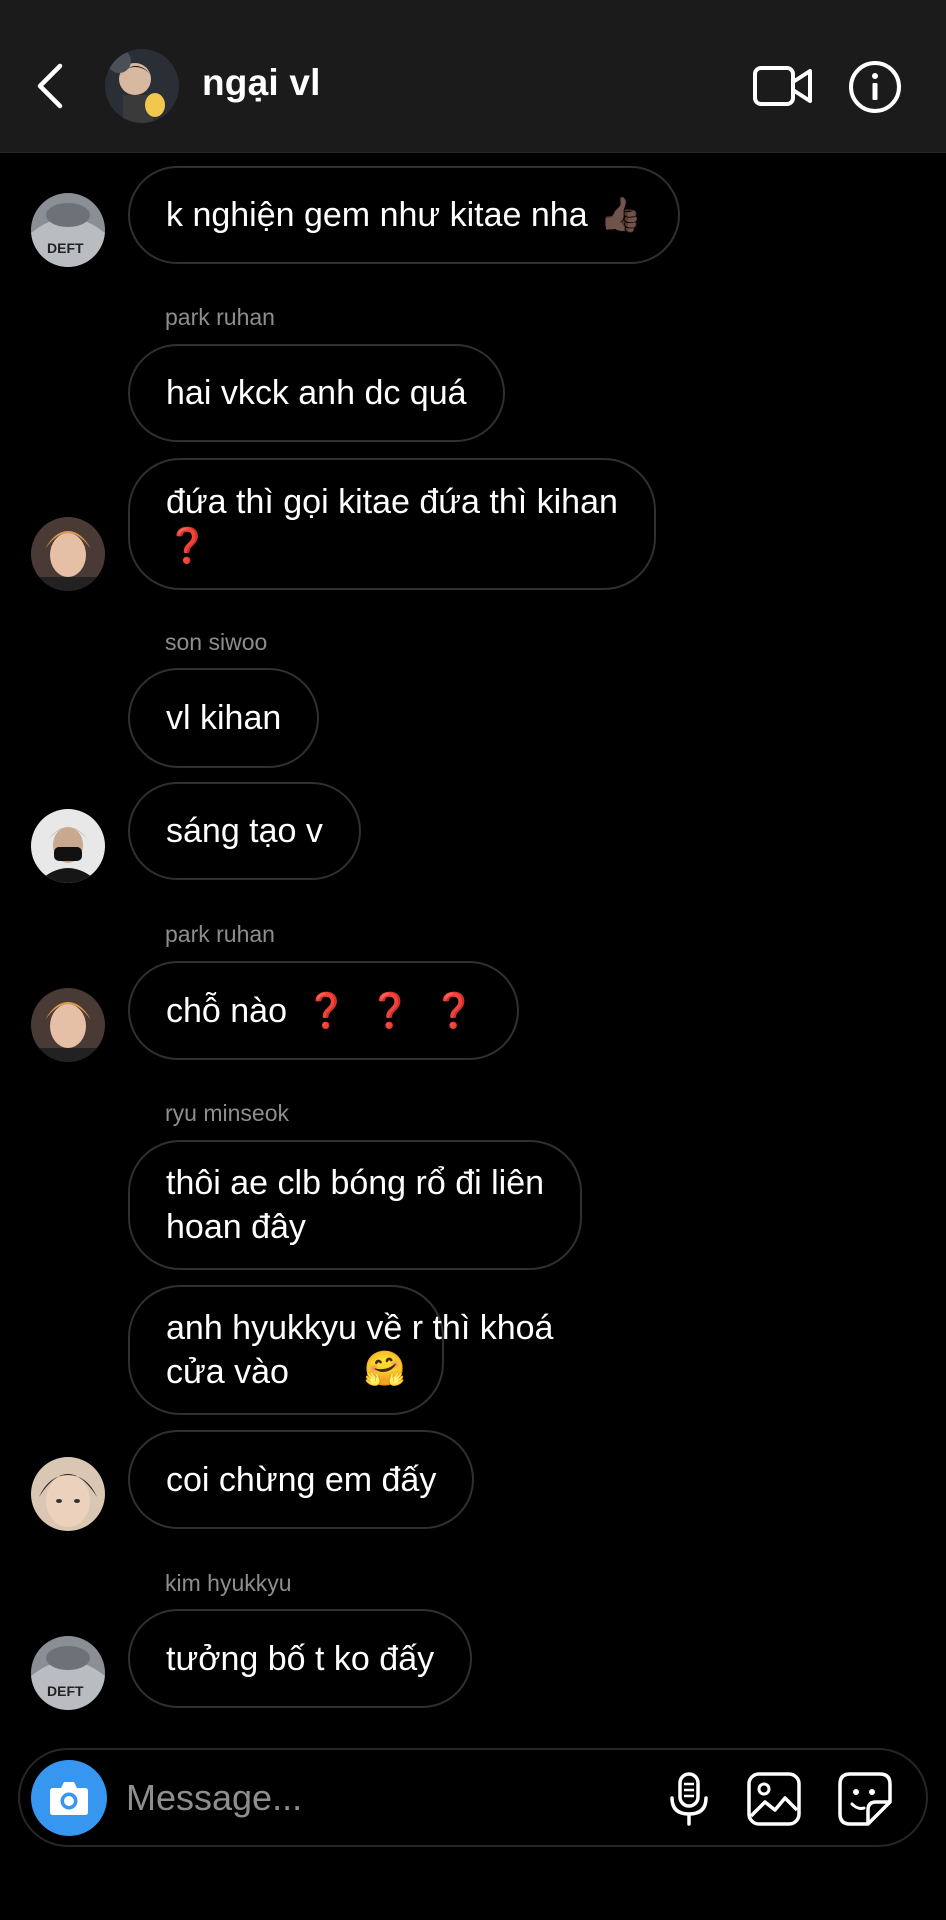  I want to click on chat-title: ngại vl, so click(261, 83).